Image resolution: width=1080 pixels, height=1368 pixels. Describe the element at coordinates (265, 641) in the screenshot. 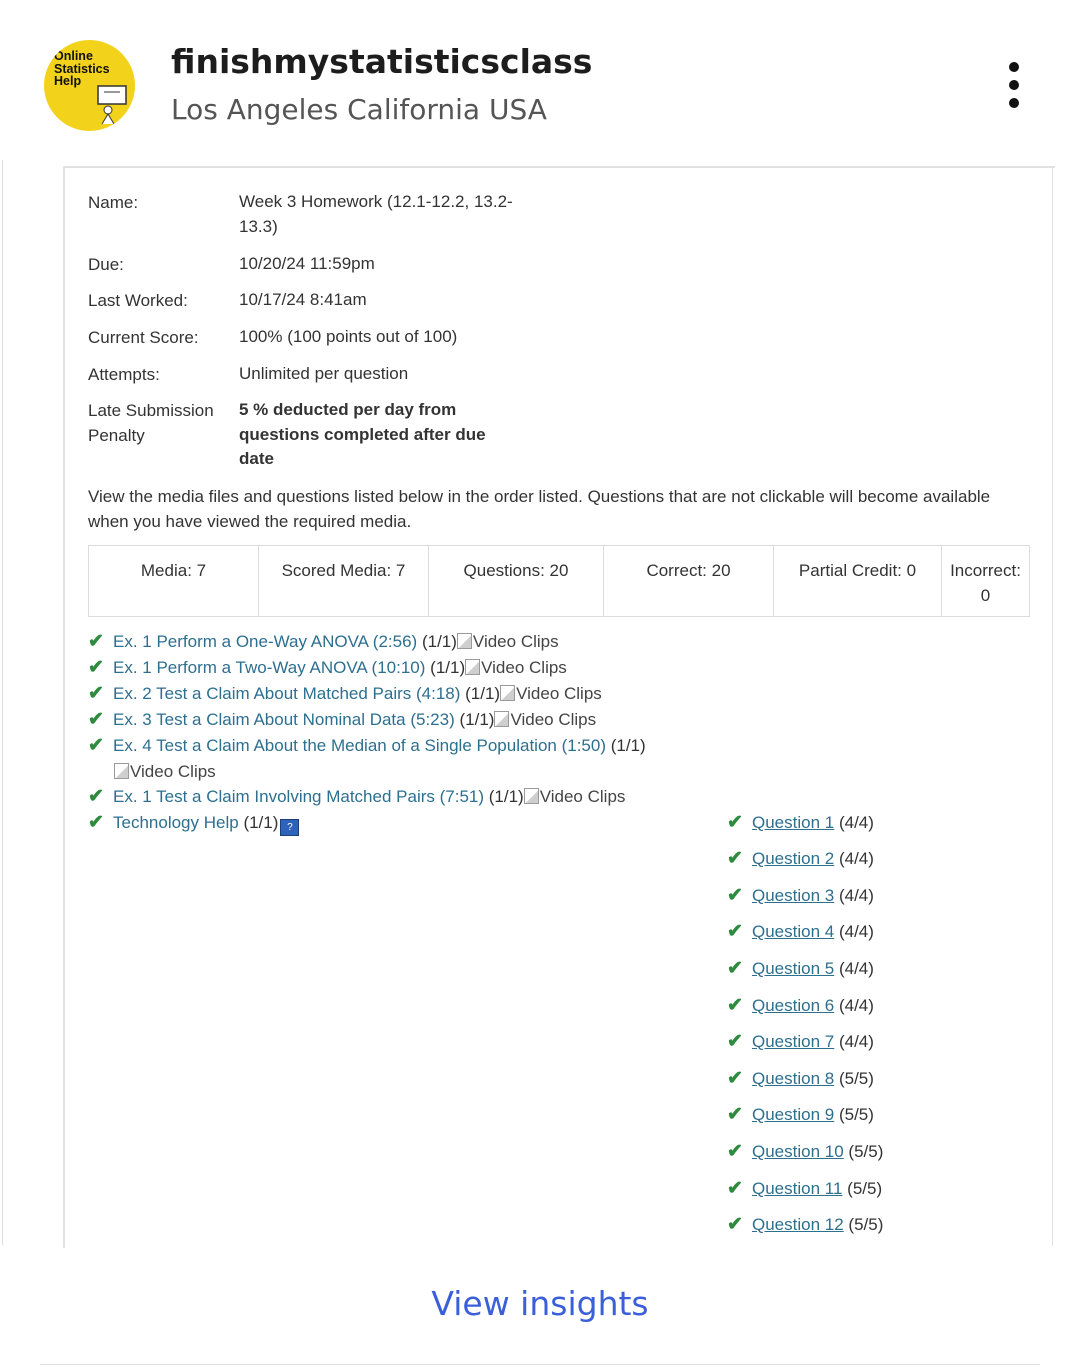

I see `media-link: Ex. 1 Perform a One-Way ANOVA (2:56)` at that location.